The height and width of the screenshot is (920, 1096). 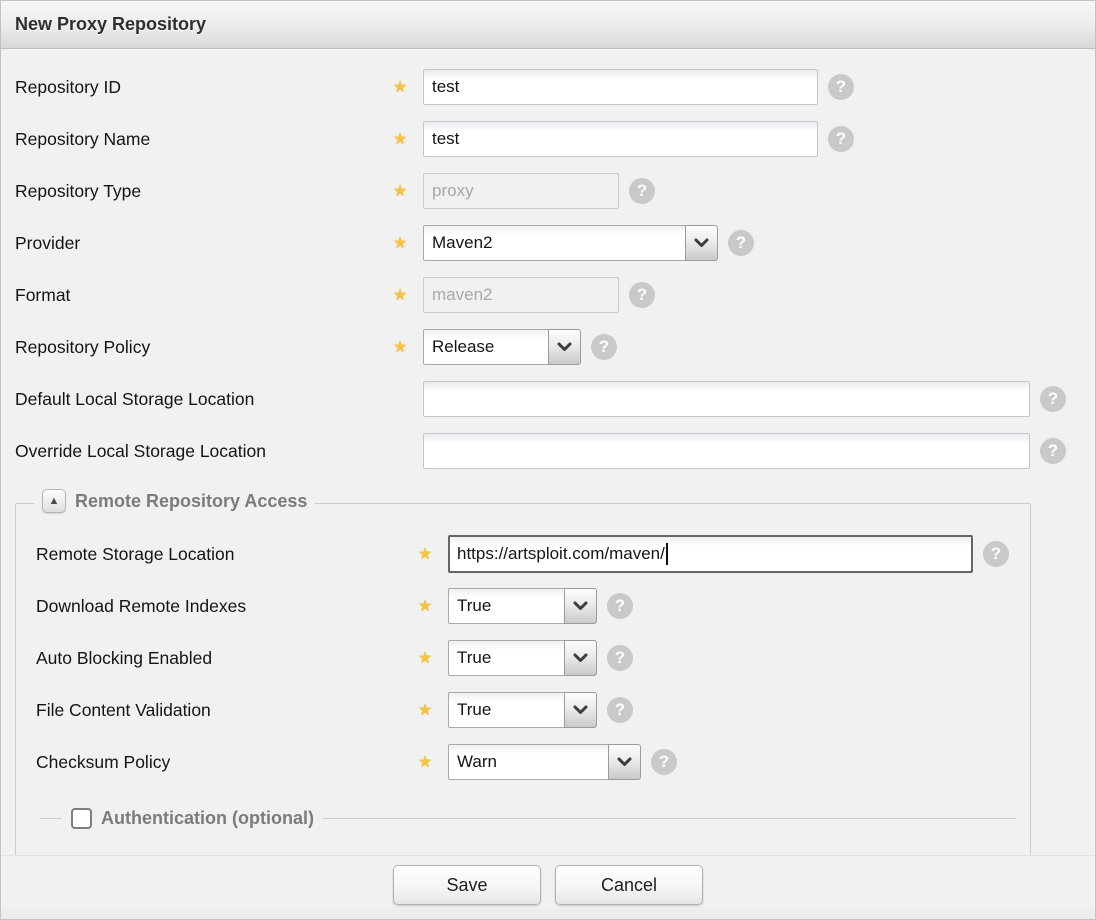 I want to click on form-row-repository-id: Repository ID ★ ?, so click(x=548, y=87).